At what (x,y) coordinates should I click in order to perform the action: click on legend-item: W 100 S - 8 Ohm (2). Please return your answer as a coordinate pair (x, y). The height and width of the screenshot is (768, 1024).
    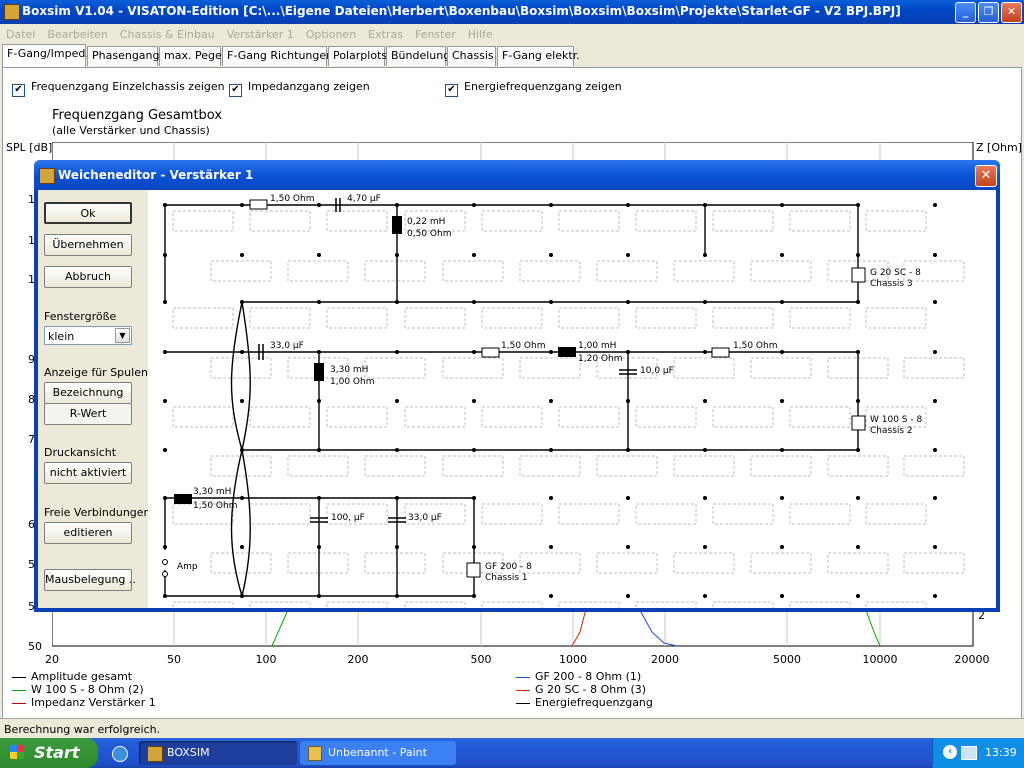
    Looking at the image, I should click on (78, 689).